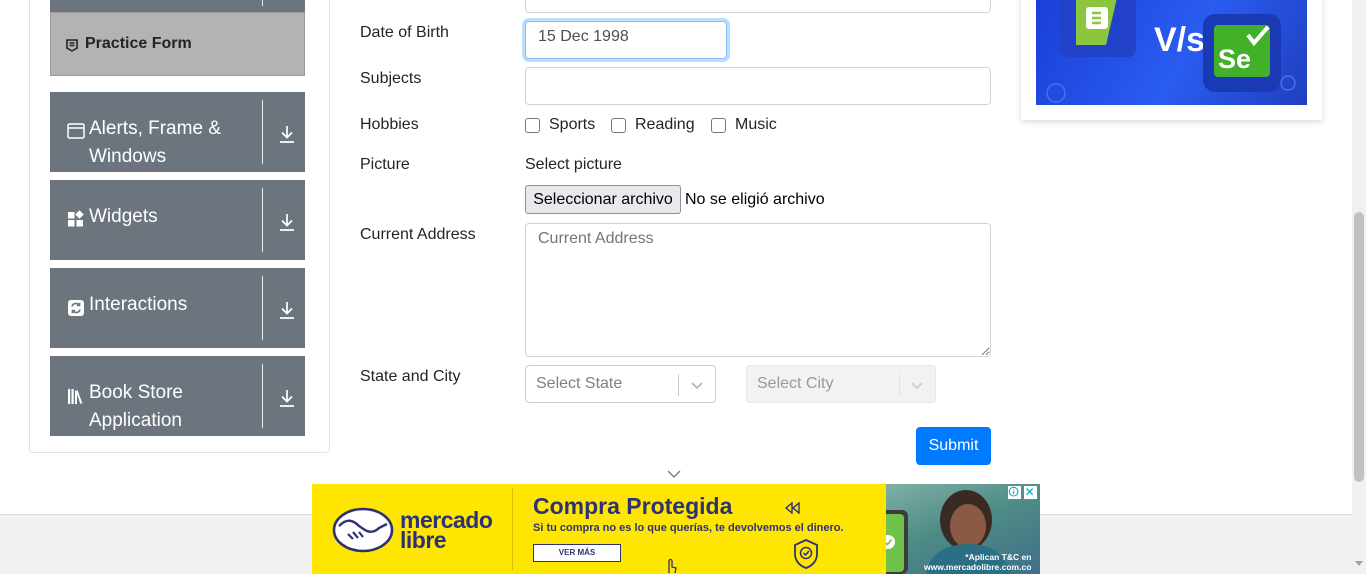 Image resolution: width=1366 pixels, height=574 pixels. I want to click on brand-name: mercado libre, so click(446, 530).